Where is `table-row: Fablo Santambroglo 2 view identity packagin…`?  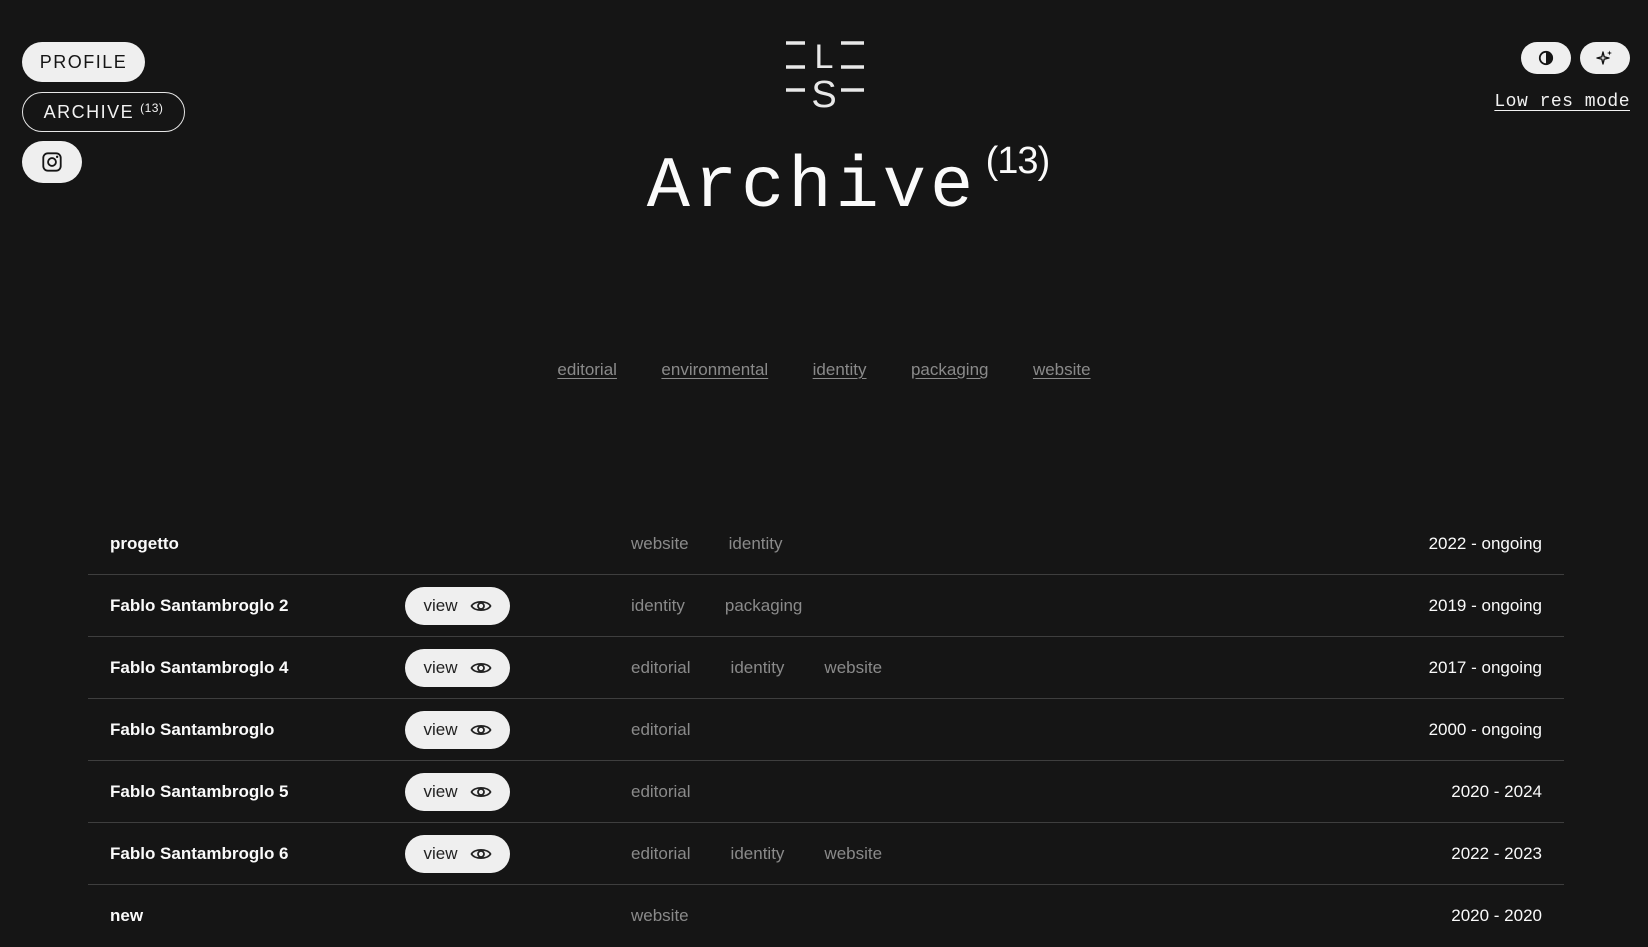
table-row: Fablo Santambroglo 2 view identity packagin… is located at coordinates (826, 606).